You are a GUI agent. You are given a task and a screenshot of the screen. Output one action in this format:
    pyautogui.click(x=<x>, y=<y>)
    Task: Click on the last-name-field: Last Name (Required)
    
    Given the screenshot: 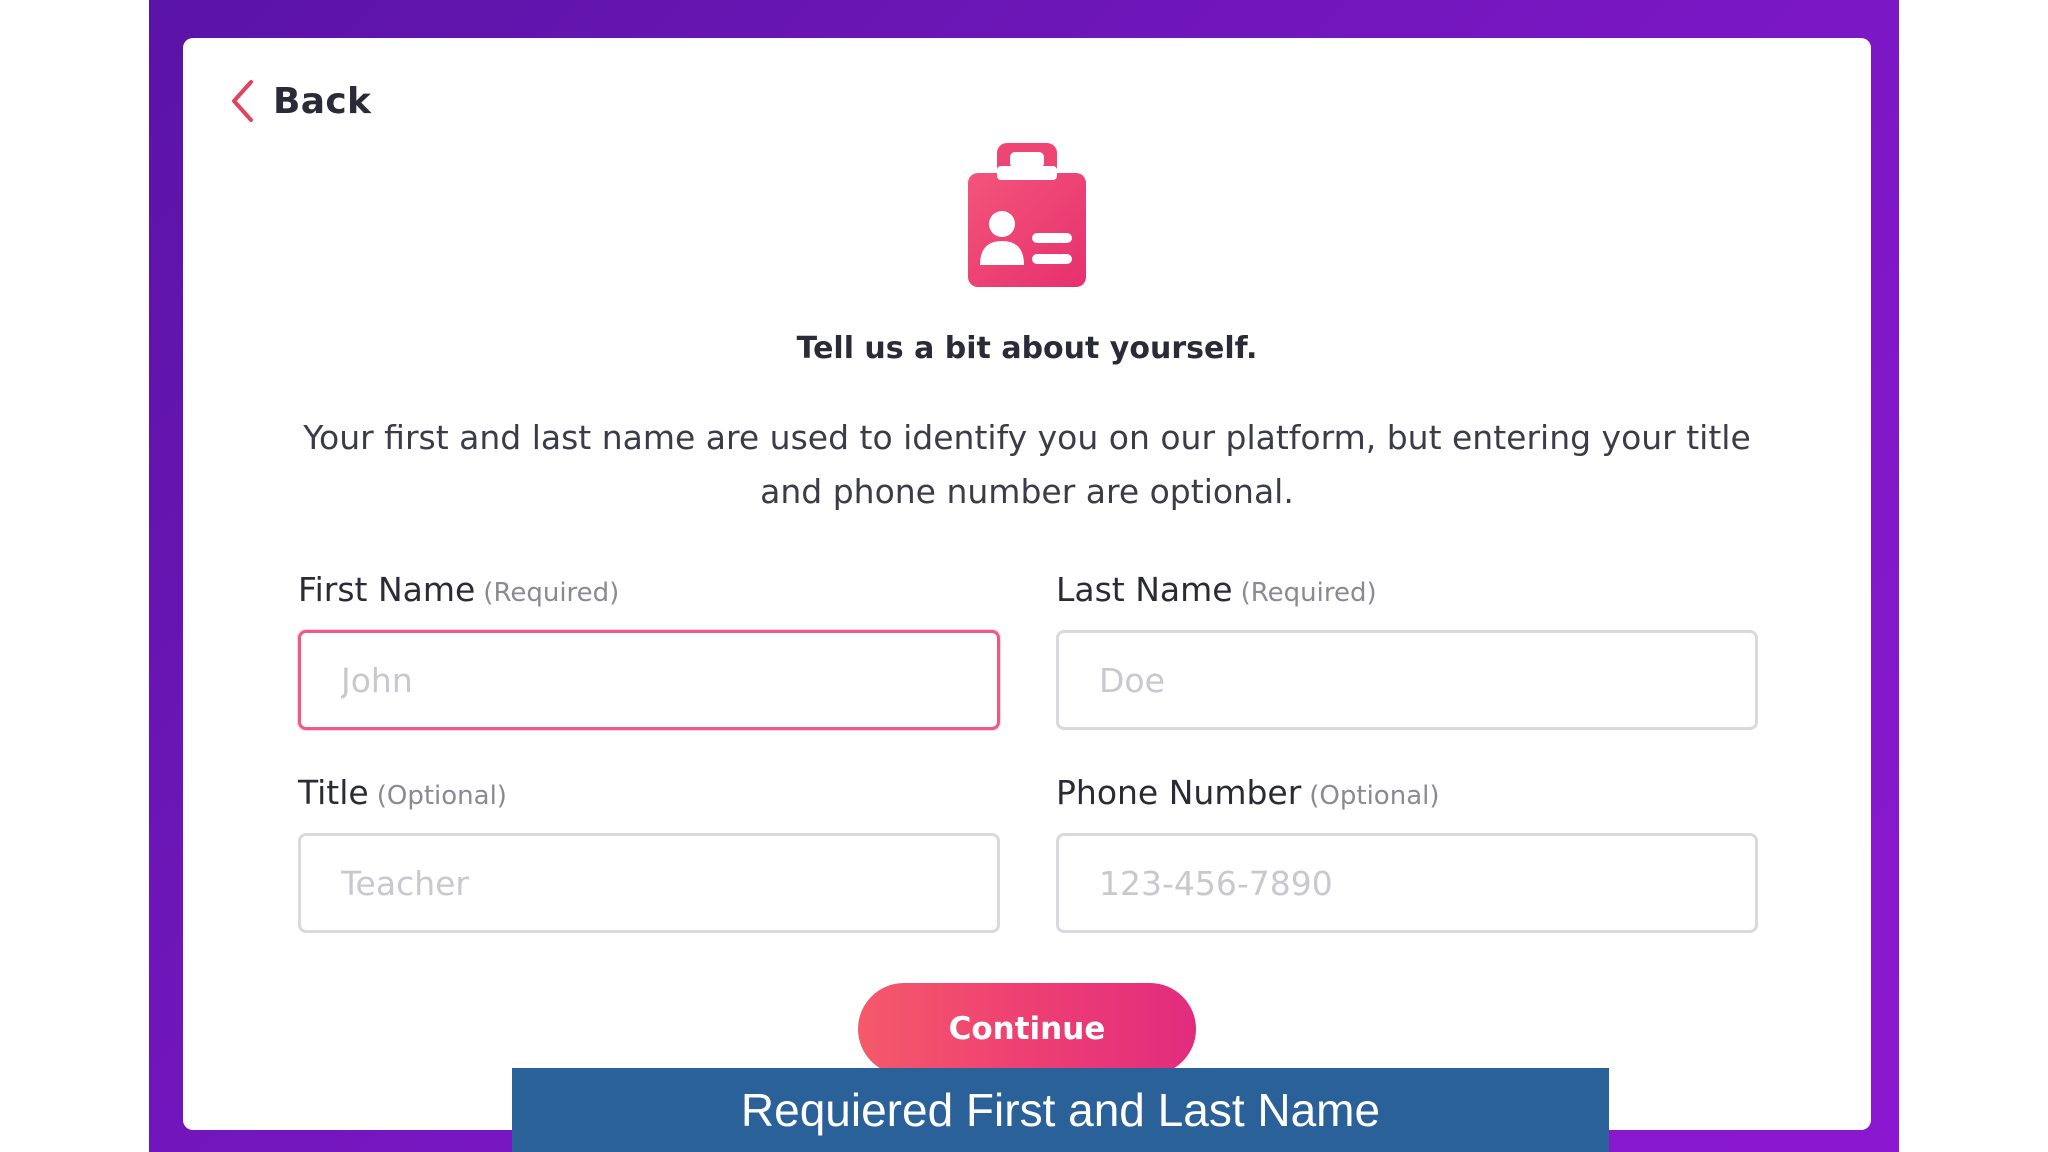 What is the action you would take?
    pyautogui.click(x=1407, y=649)
    